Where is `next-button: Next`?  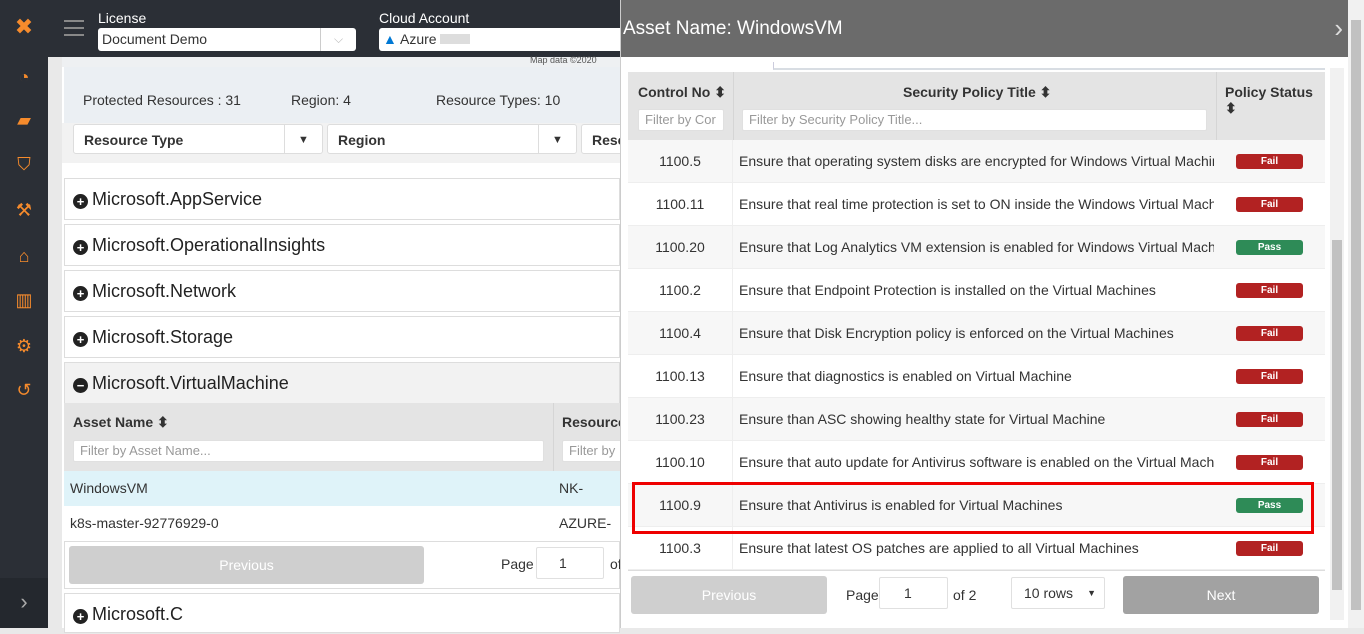 next-button: Next is located at coordinates (1221, 595).